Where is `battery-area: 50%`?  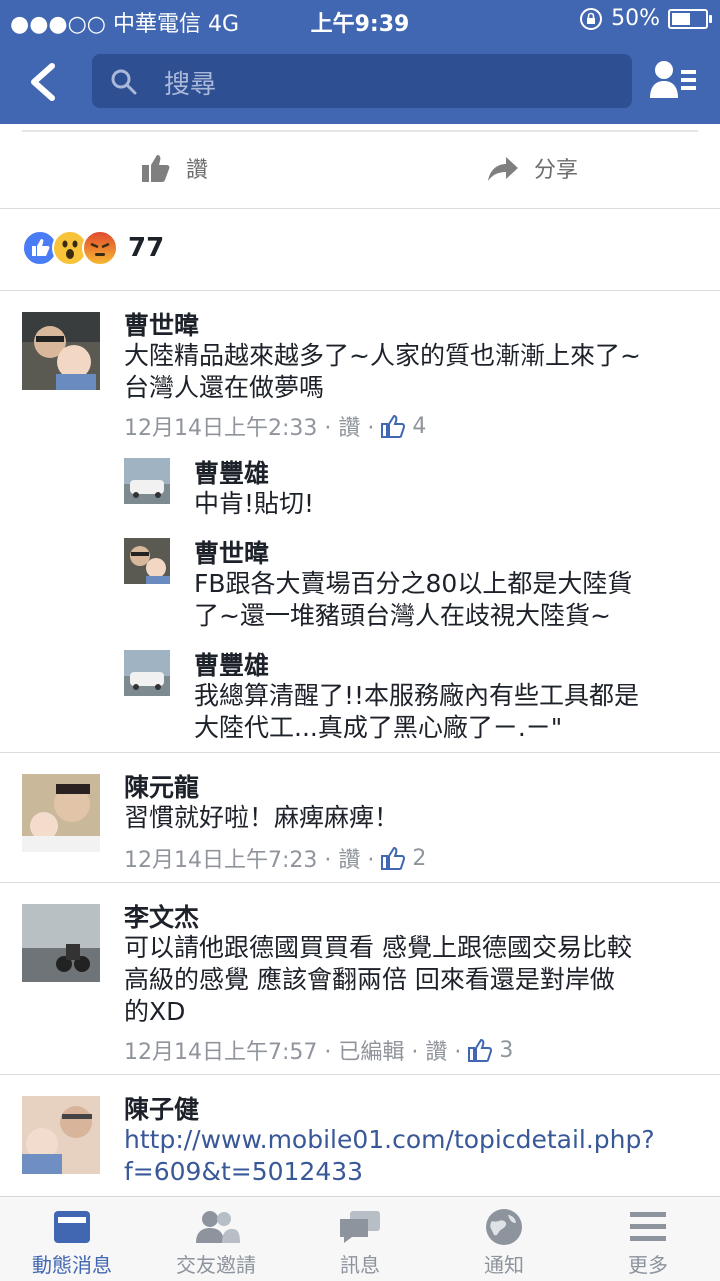 battery-area: 50% is located at coordinates (645, 18).